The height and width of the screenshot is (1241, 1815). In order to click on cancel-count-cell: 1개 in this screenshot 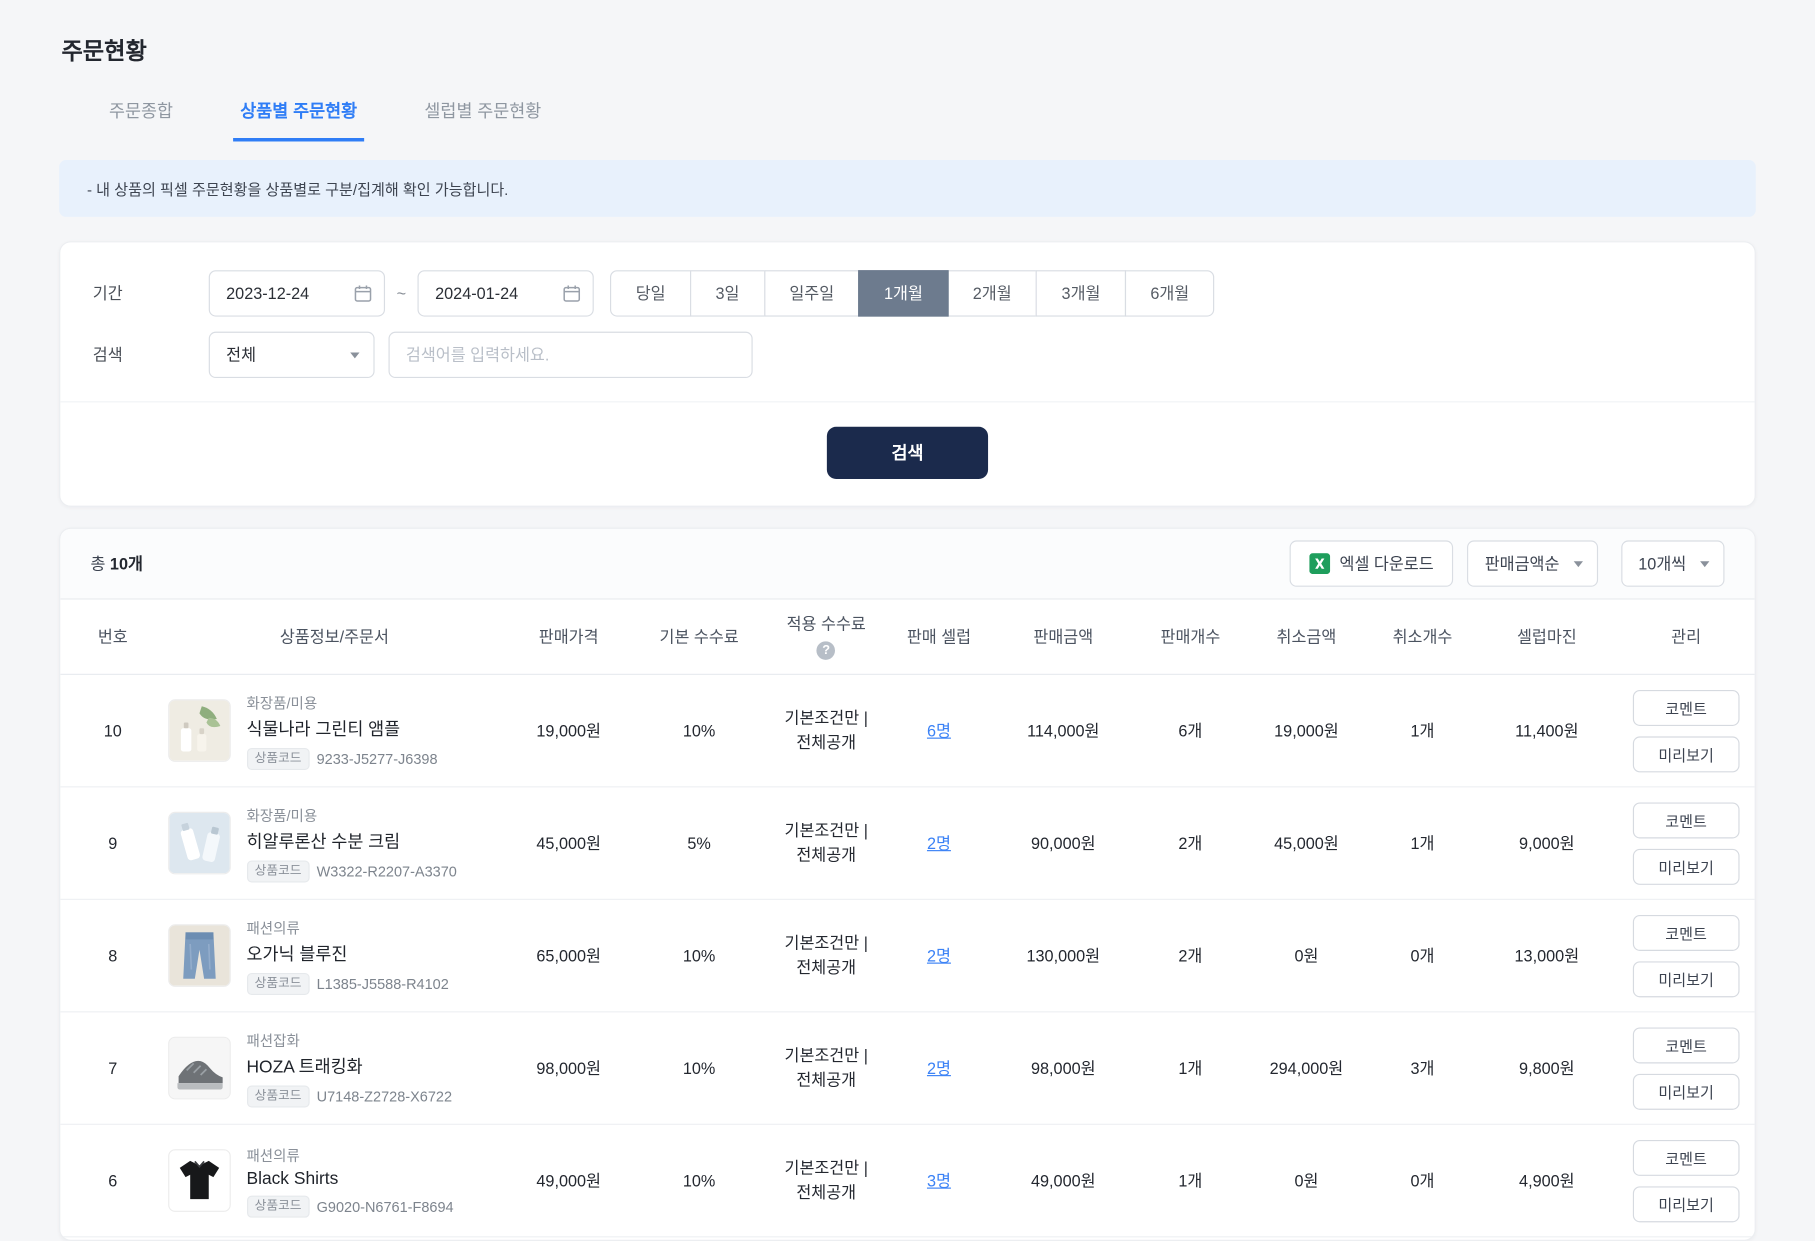, I will do `click(1422, 730)`.